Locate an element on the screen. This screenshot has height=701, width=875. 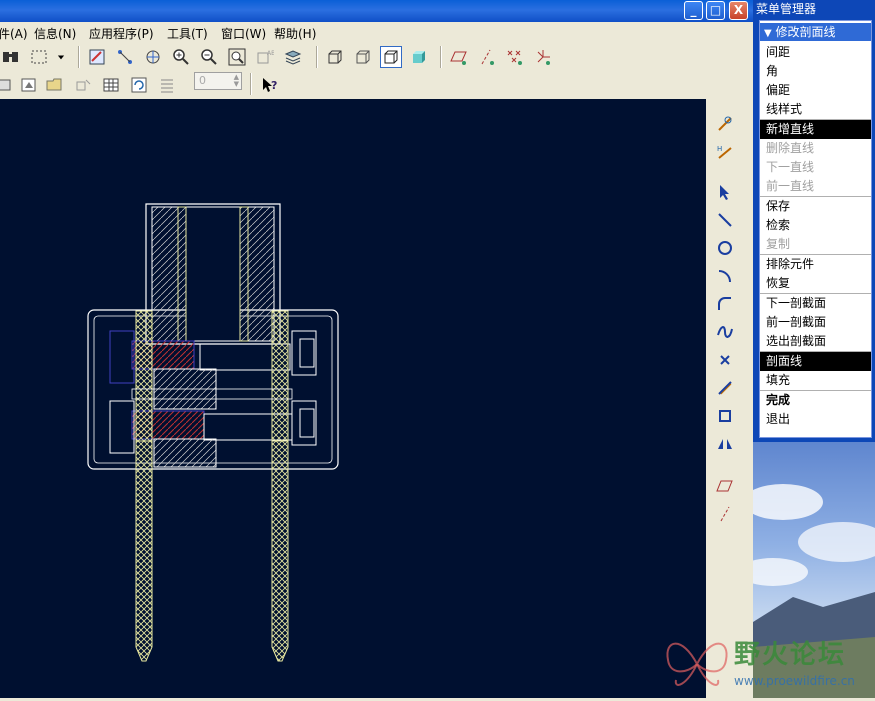
menu-item: 恢复 is located at coordinates (815, 283).